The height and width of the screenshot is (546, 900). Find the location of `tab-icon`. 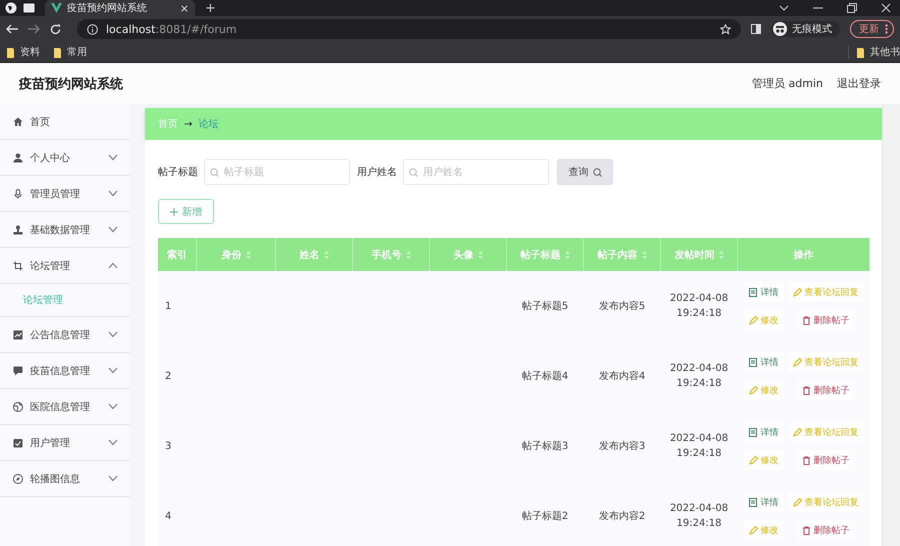

tab-icon is located at coordinates (29, 8).